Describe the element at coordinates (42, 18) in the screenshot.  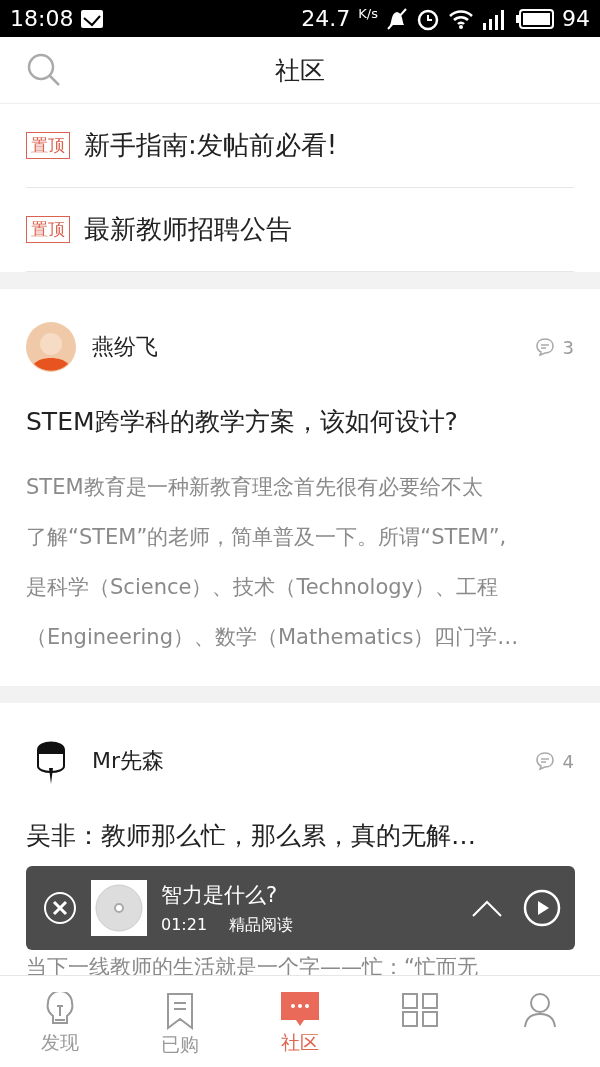
I see `clock: 18:08` at that location.